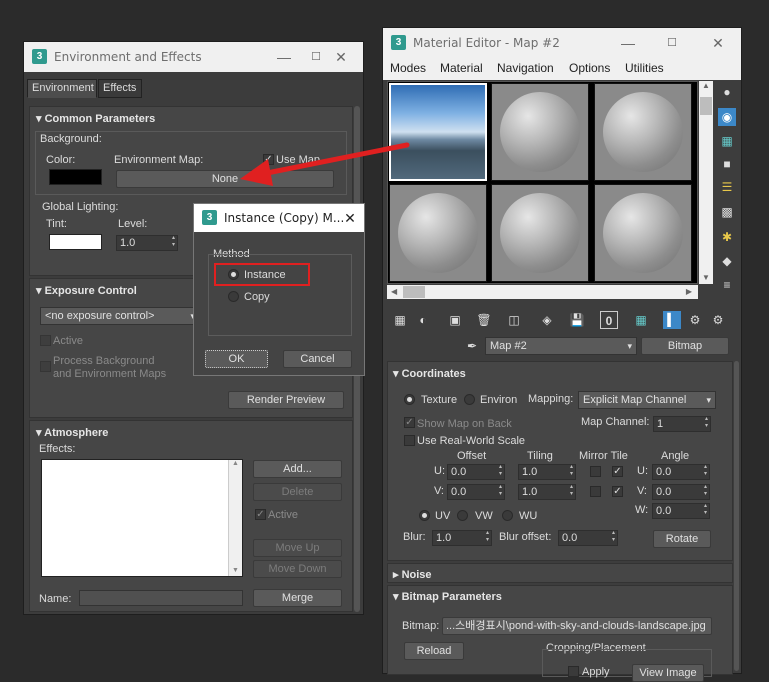  Describe the element at coordinates (462, 515) in the screenshot. I see `vw-radio` at that location.